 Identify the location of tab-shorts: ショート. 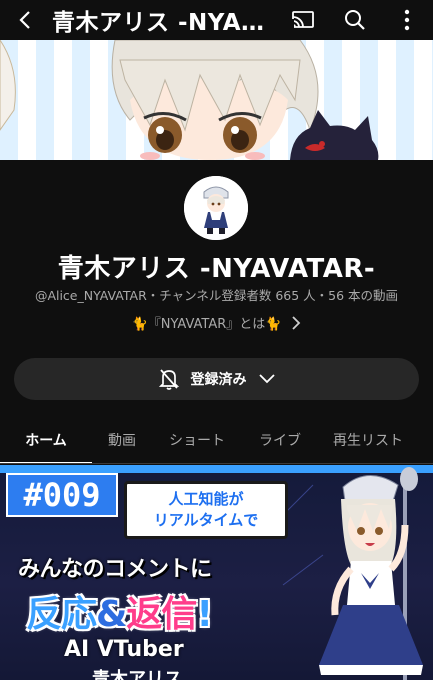
(197, 441).